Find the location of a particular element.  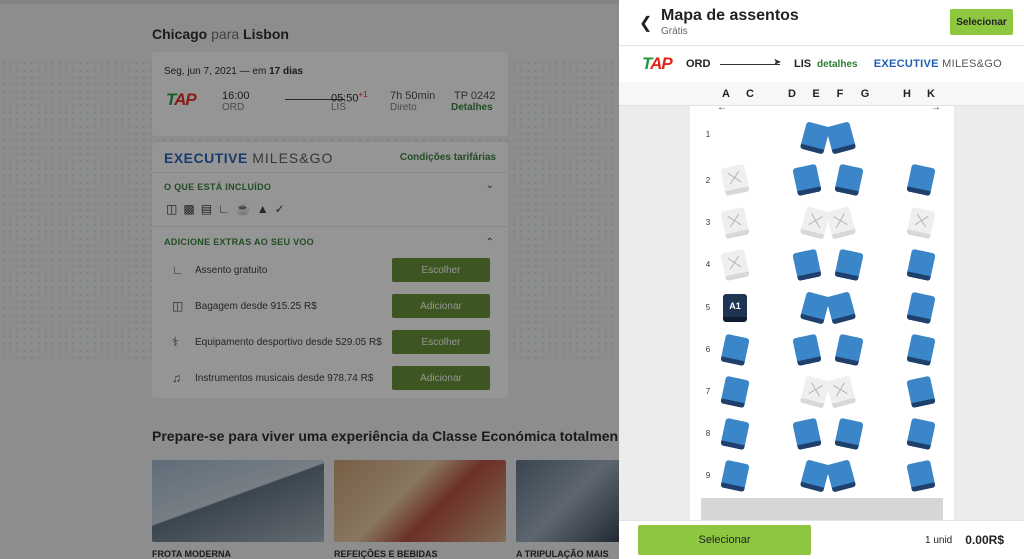

row-number: 9 is located at coordinates (708, 475).